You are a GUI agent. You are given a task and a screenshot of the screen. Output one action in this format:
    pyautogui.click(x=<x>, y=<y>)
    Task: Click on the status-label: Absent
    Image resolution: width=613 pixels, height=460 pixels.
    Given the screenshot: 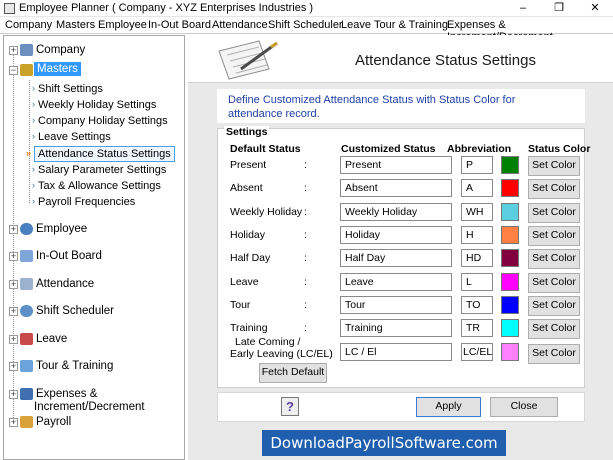 What is the action you would take?
    pyautogui.click(x=246, y=188)
    